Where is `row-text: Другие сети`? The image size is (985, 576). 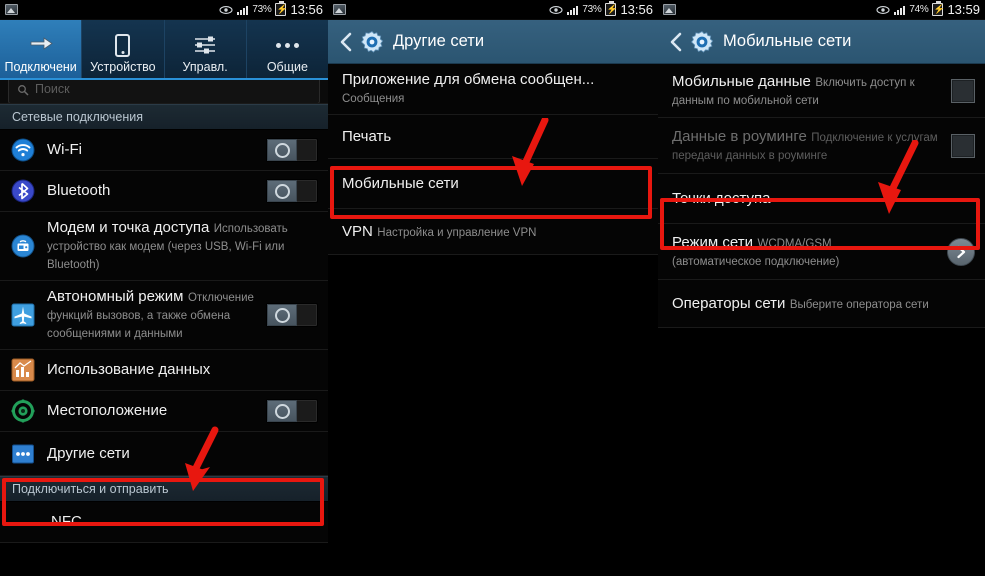
row-text: Другие сети is located at coordinates (182, 454).